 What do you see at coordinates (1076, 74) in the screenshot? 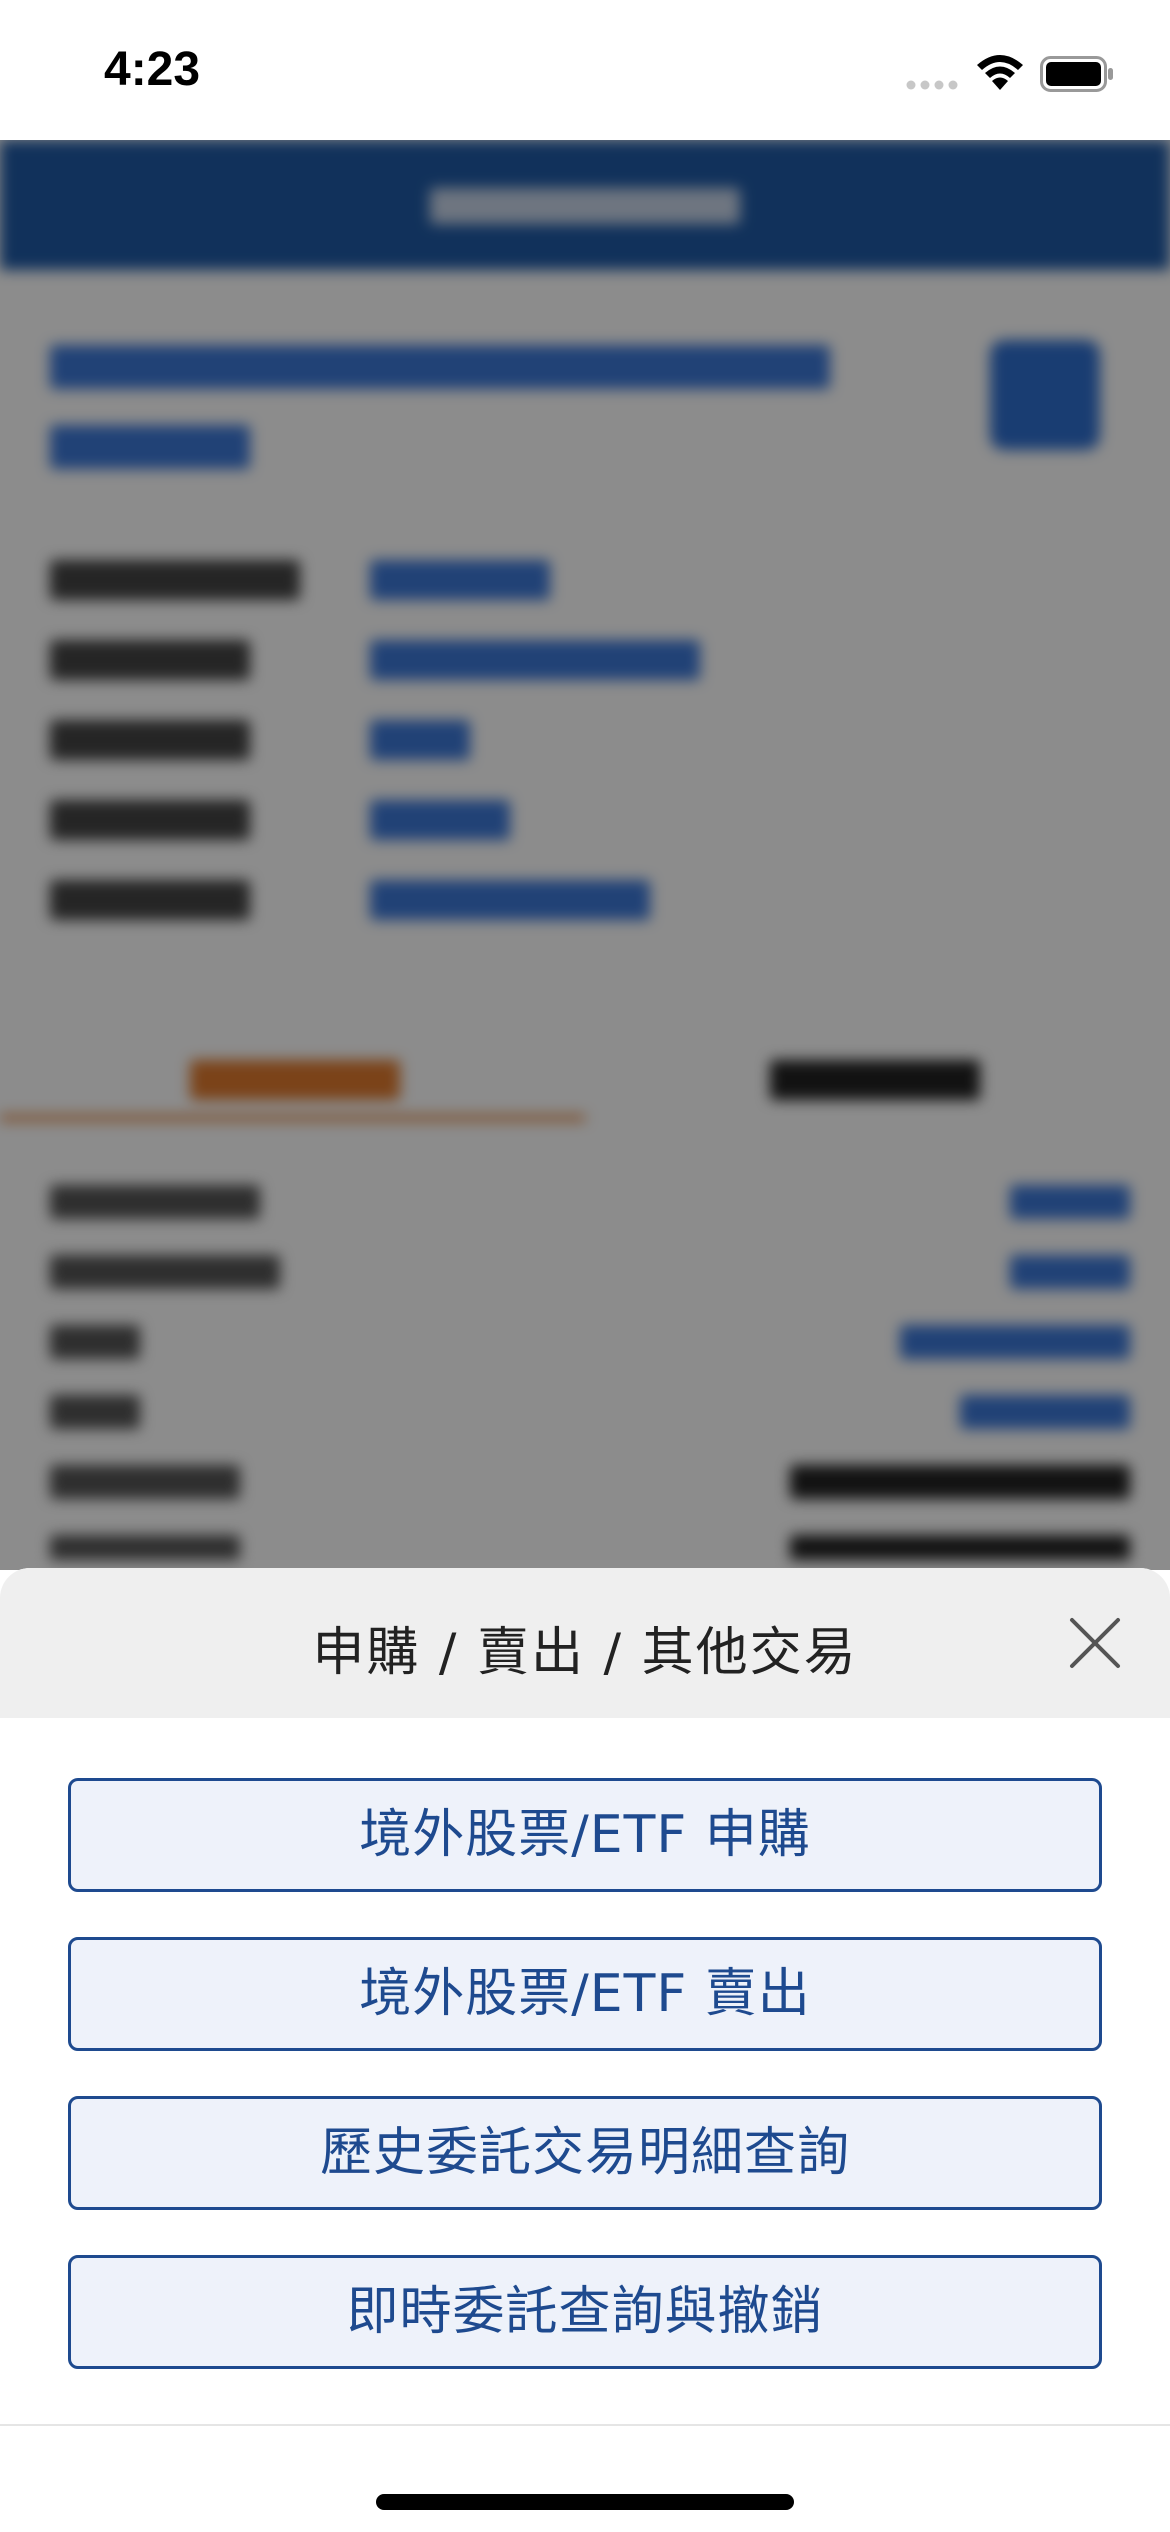
I see `battery-icon` at bounding box center [1076, 74].